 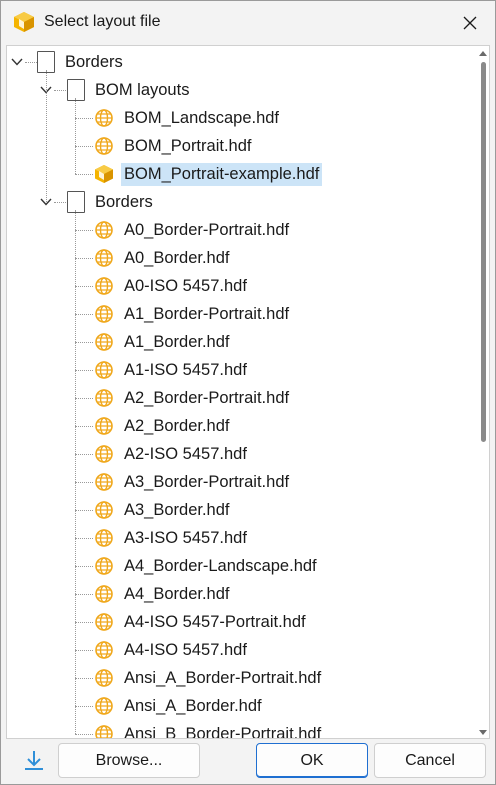 I want to click on tree-file-item: A4_Border.hdf, so click(x=163, y=594).